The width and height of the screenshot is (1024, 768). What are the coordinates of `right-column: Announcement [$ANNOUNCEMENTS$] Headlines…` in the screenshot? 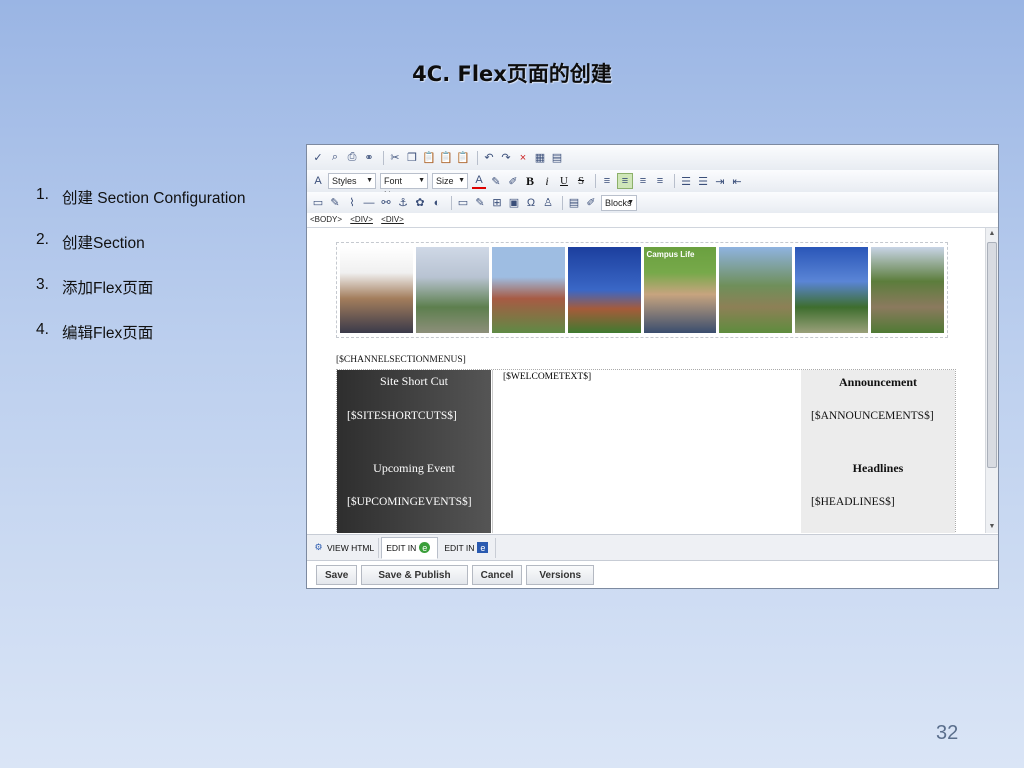 It's located at (878, 451).